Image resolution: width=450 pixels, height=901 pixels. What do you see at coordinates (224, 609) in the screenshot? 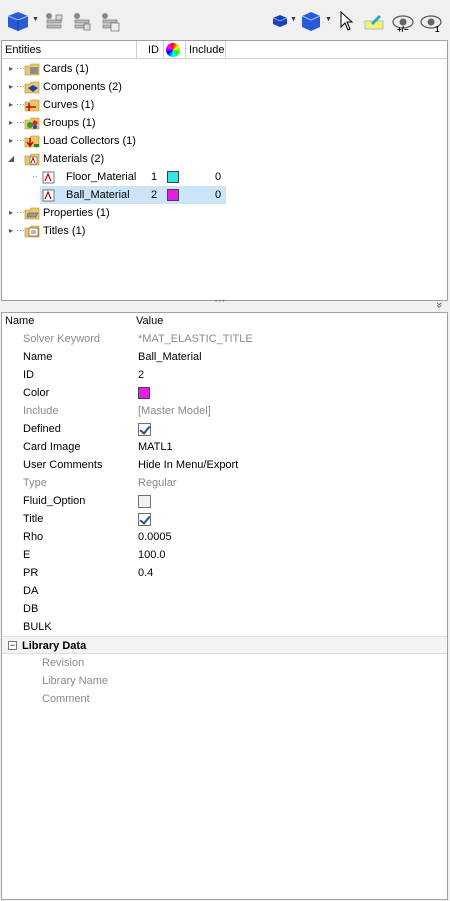
I see `prop-row-db: DB` at bounding box center [224, 609].